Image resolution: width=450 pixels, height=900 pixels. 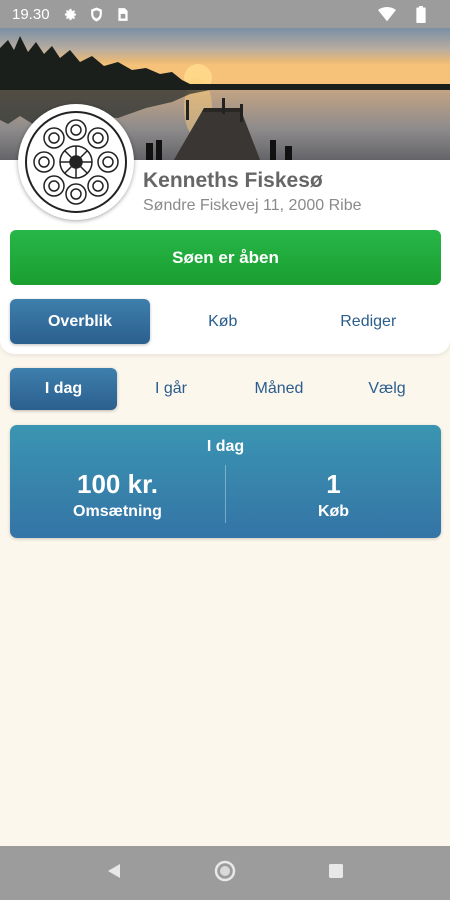 I want to click on period-yesterday: I går, so click(x=171, y=389).